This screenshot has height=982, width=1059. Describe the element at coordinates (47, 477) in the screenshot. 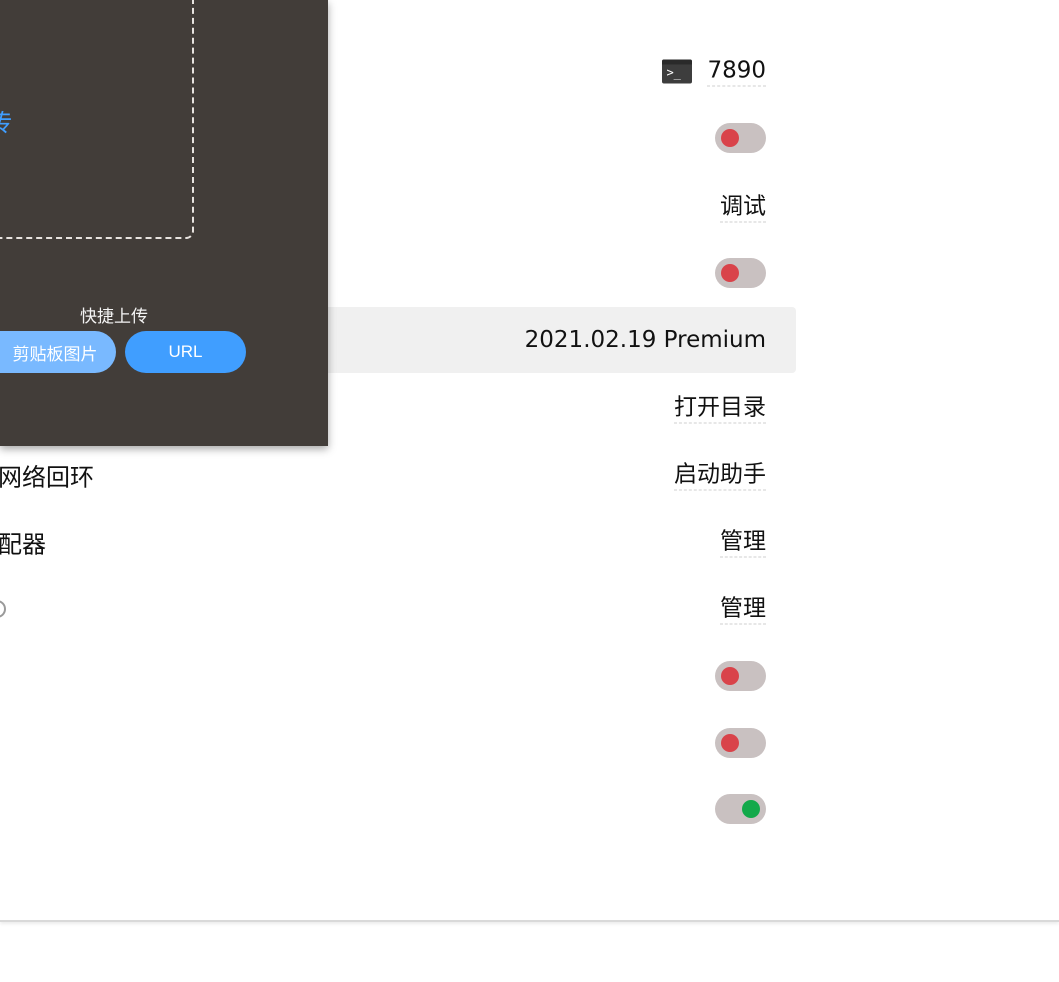

I see `loopback-label: 网络回环` at that location.